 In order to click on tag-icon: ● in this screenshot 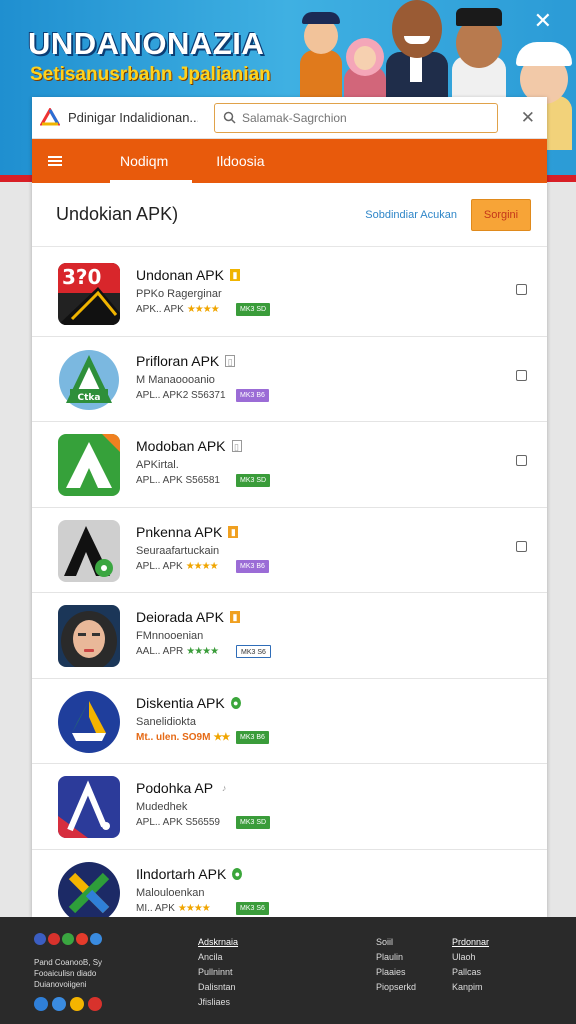, I will do `click(235, 702)`.